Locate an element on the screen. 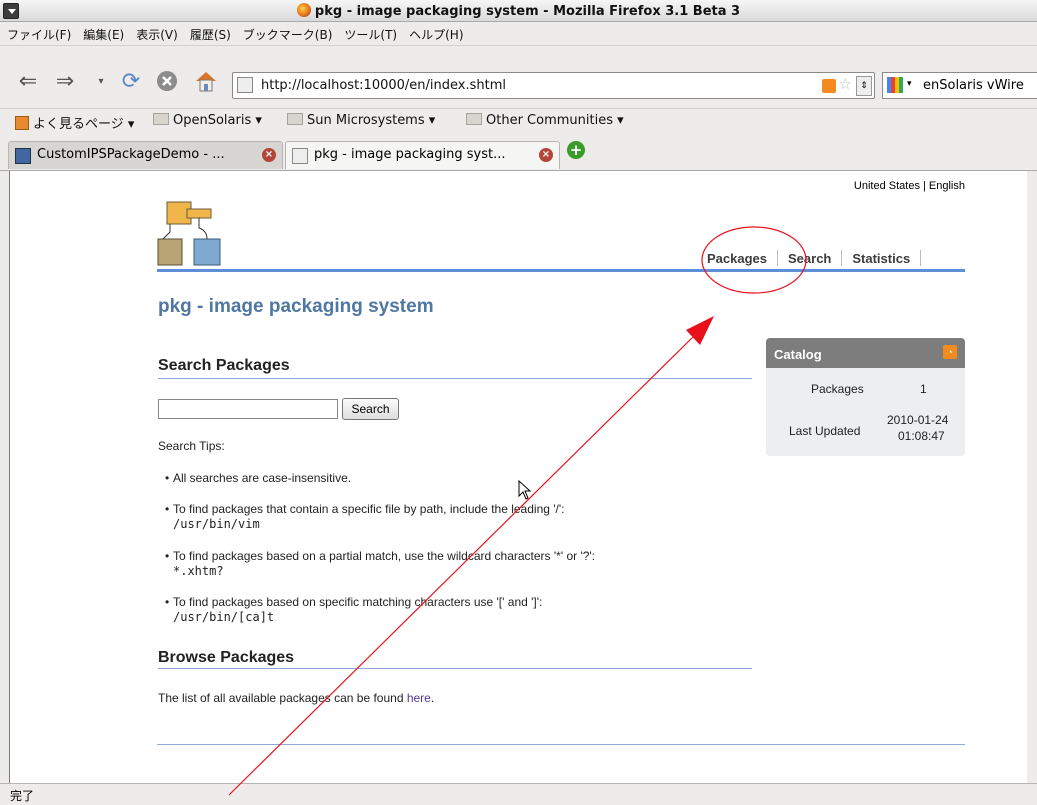 Image resolution: width=1037 pixels, height=805 pixels. window-left-border is located at coordinates (5, 477).